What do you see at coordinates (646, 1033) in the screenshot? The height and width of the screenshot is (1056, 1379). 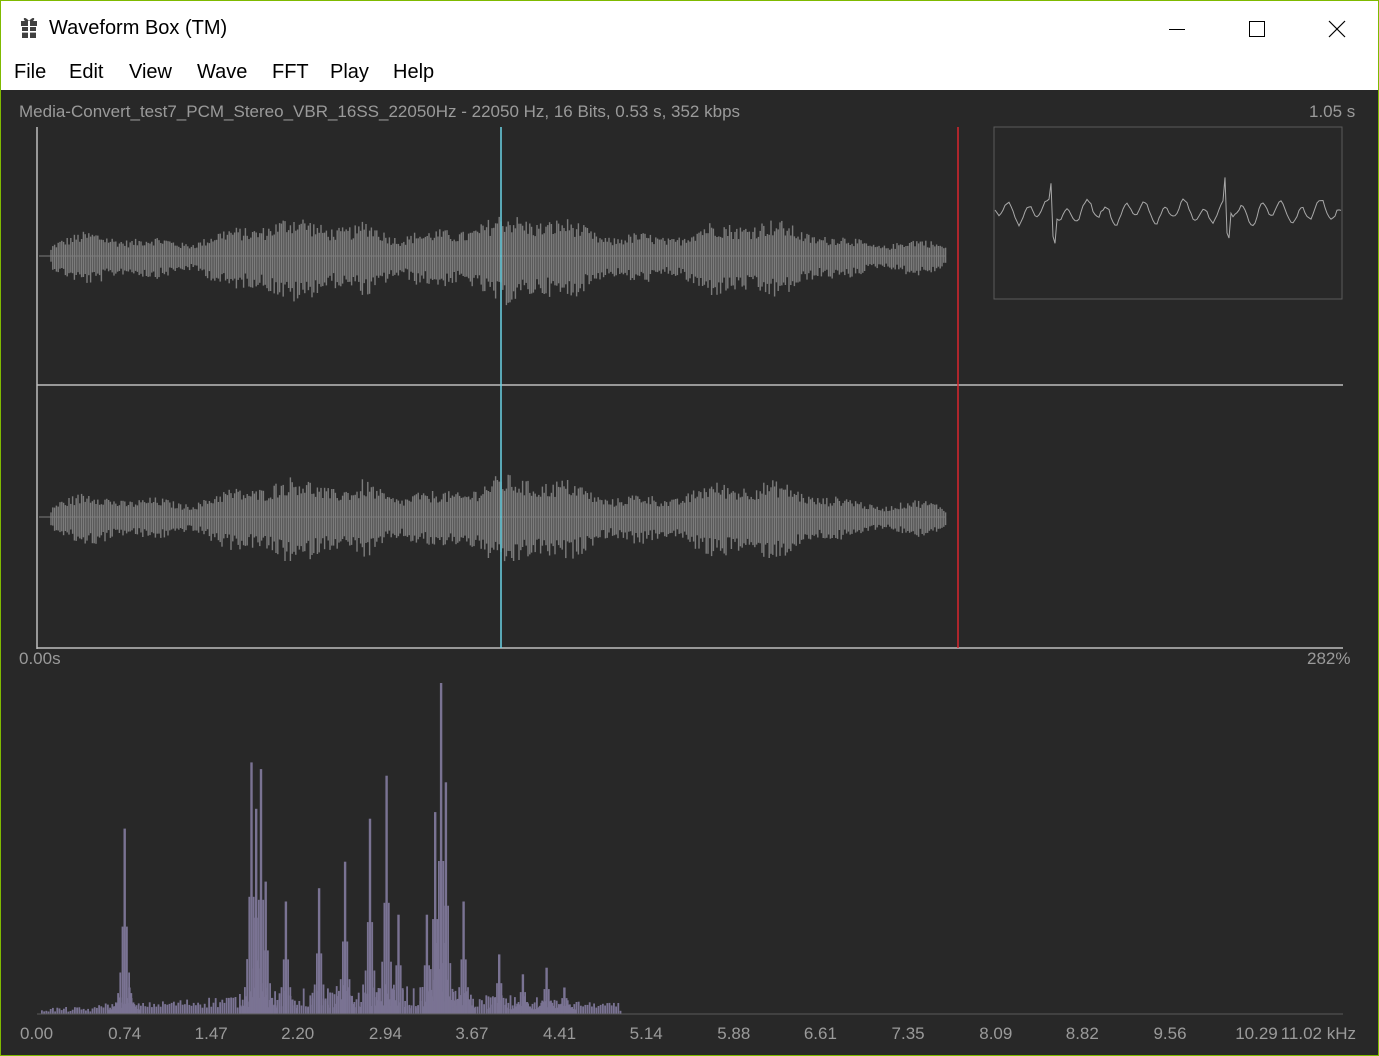 I see `spectrum-tick-label: 5.14` at bounding box center [646, 1033].